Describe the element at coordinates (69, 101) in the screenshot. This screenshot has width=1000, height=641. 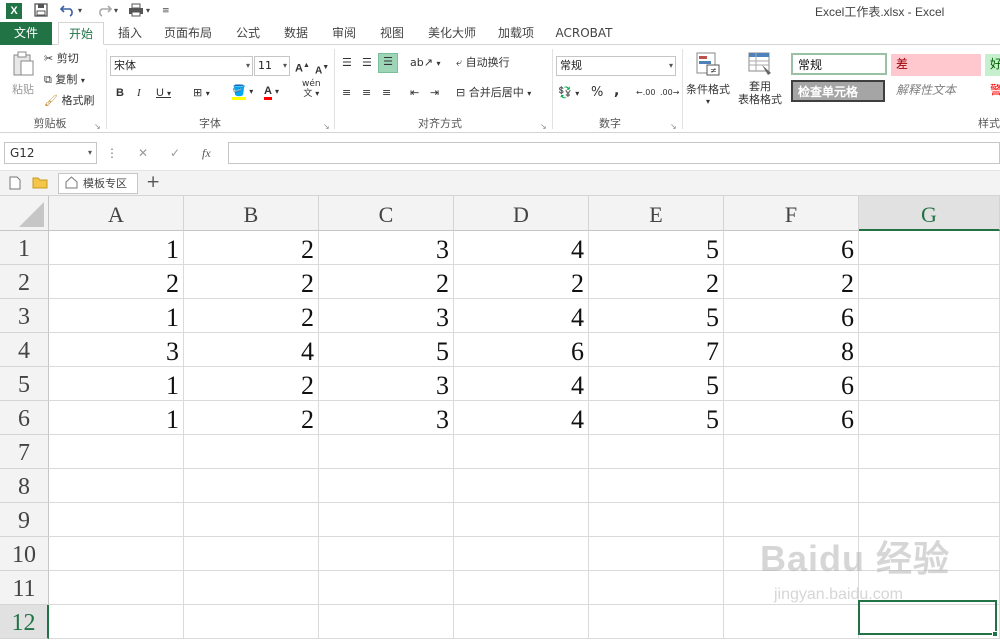
I see `format-painter-button: 🖌 格式刷` at that location.